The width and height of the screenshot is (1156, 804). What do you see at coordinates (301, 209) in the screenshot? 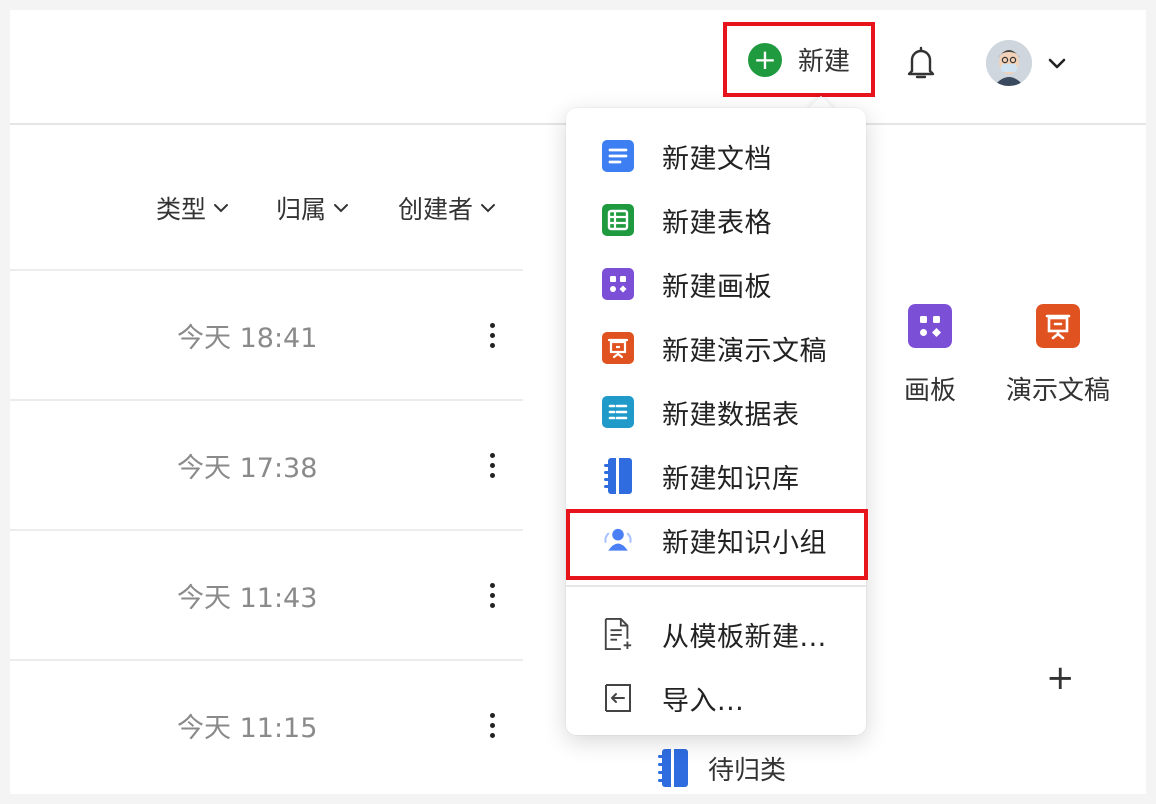
I see `filter-owner-label: 归属` at bounding box center [301, 209].